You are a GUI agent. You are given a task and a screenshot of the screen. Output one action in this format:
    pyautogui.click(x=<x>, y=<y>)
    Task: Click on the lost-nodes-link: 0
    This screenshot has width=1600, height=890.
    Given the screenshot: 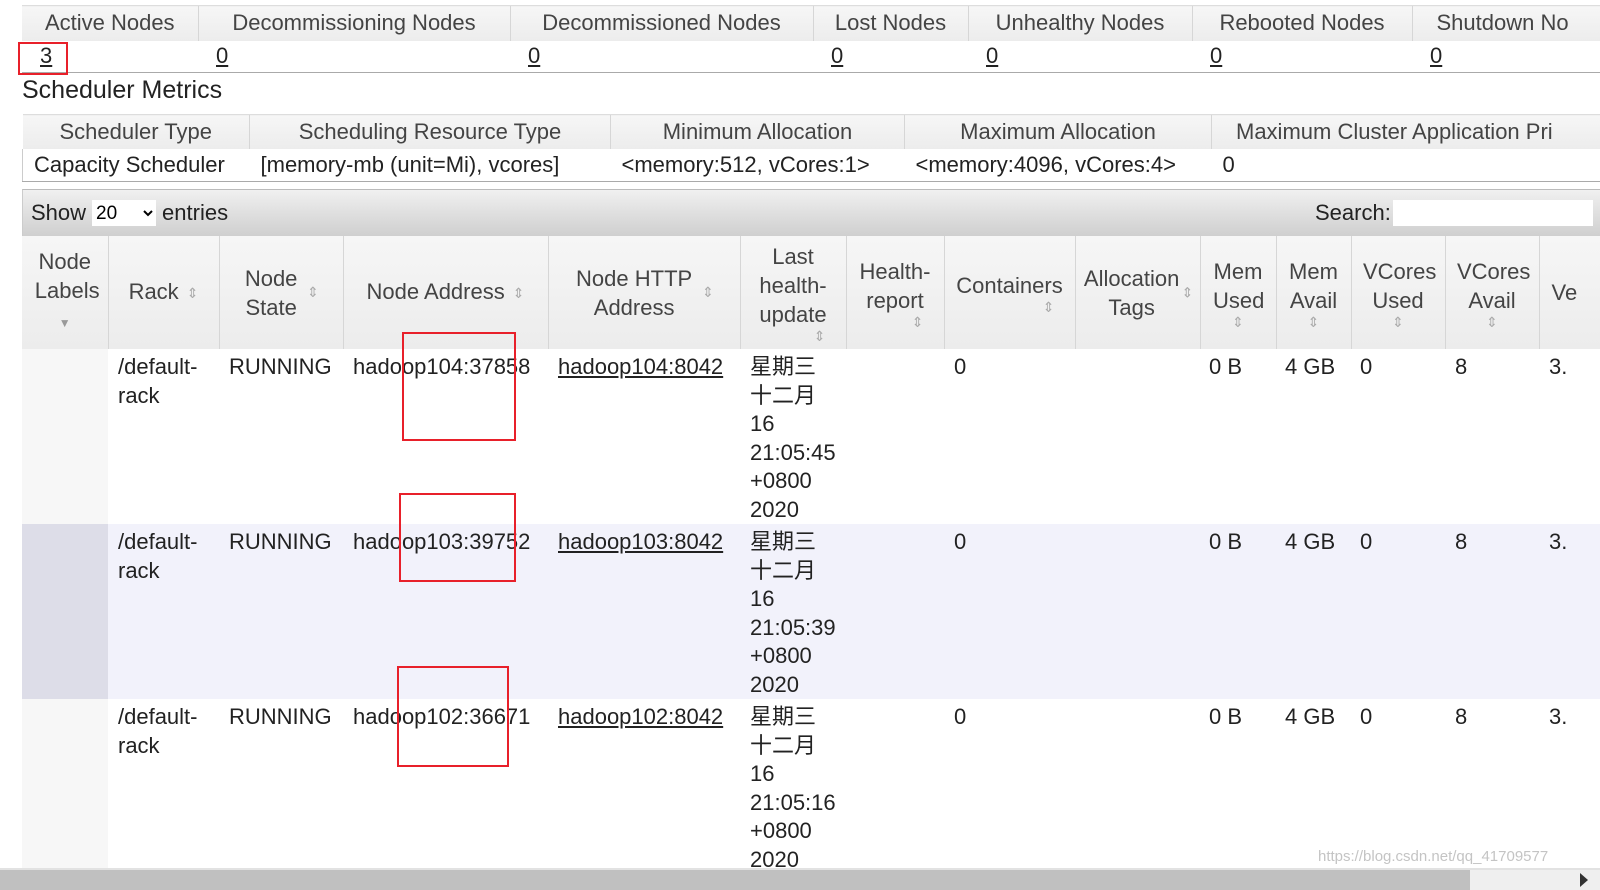 What is the action you would take?
    pyautogui.click(x=837, y=55)
    